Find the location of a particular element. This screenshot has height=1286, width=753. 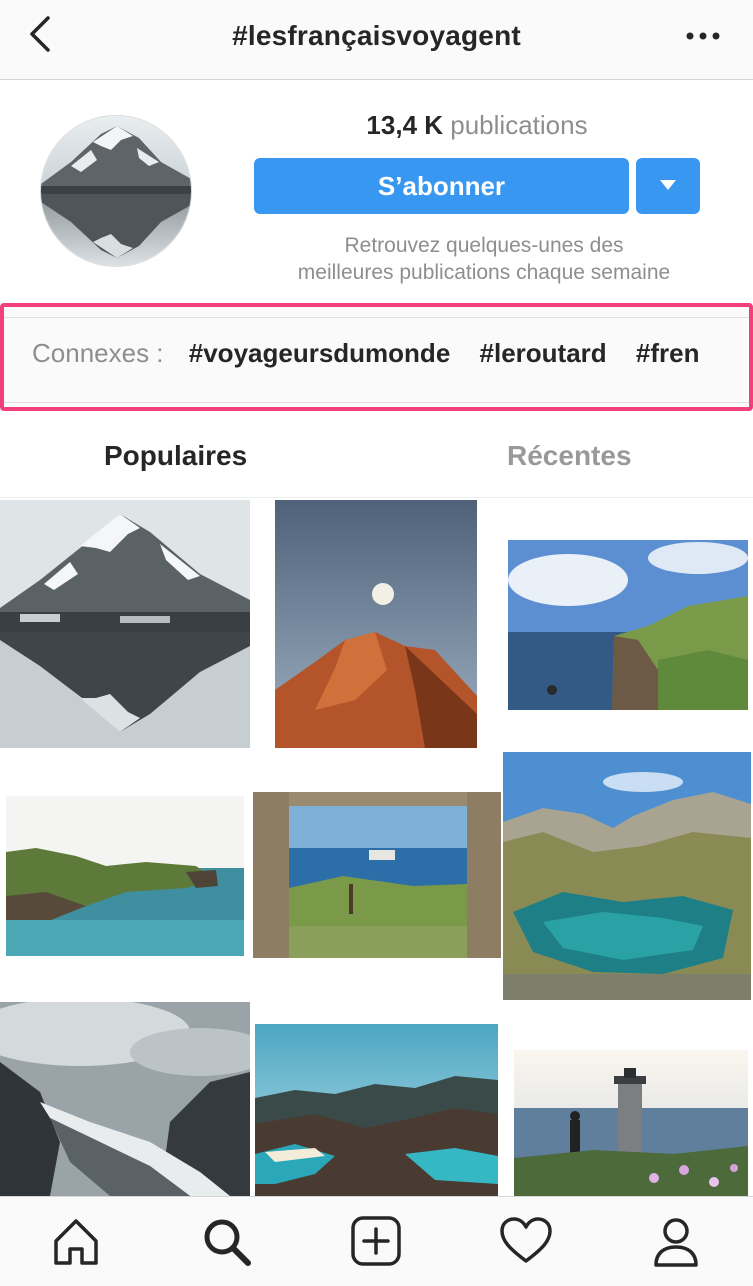

tropical-islands-photo is located at coordinates (376, 1110).